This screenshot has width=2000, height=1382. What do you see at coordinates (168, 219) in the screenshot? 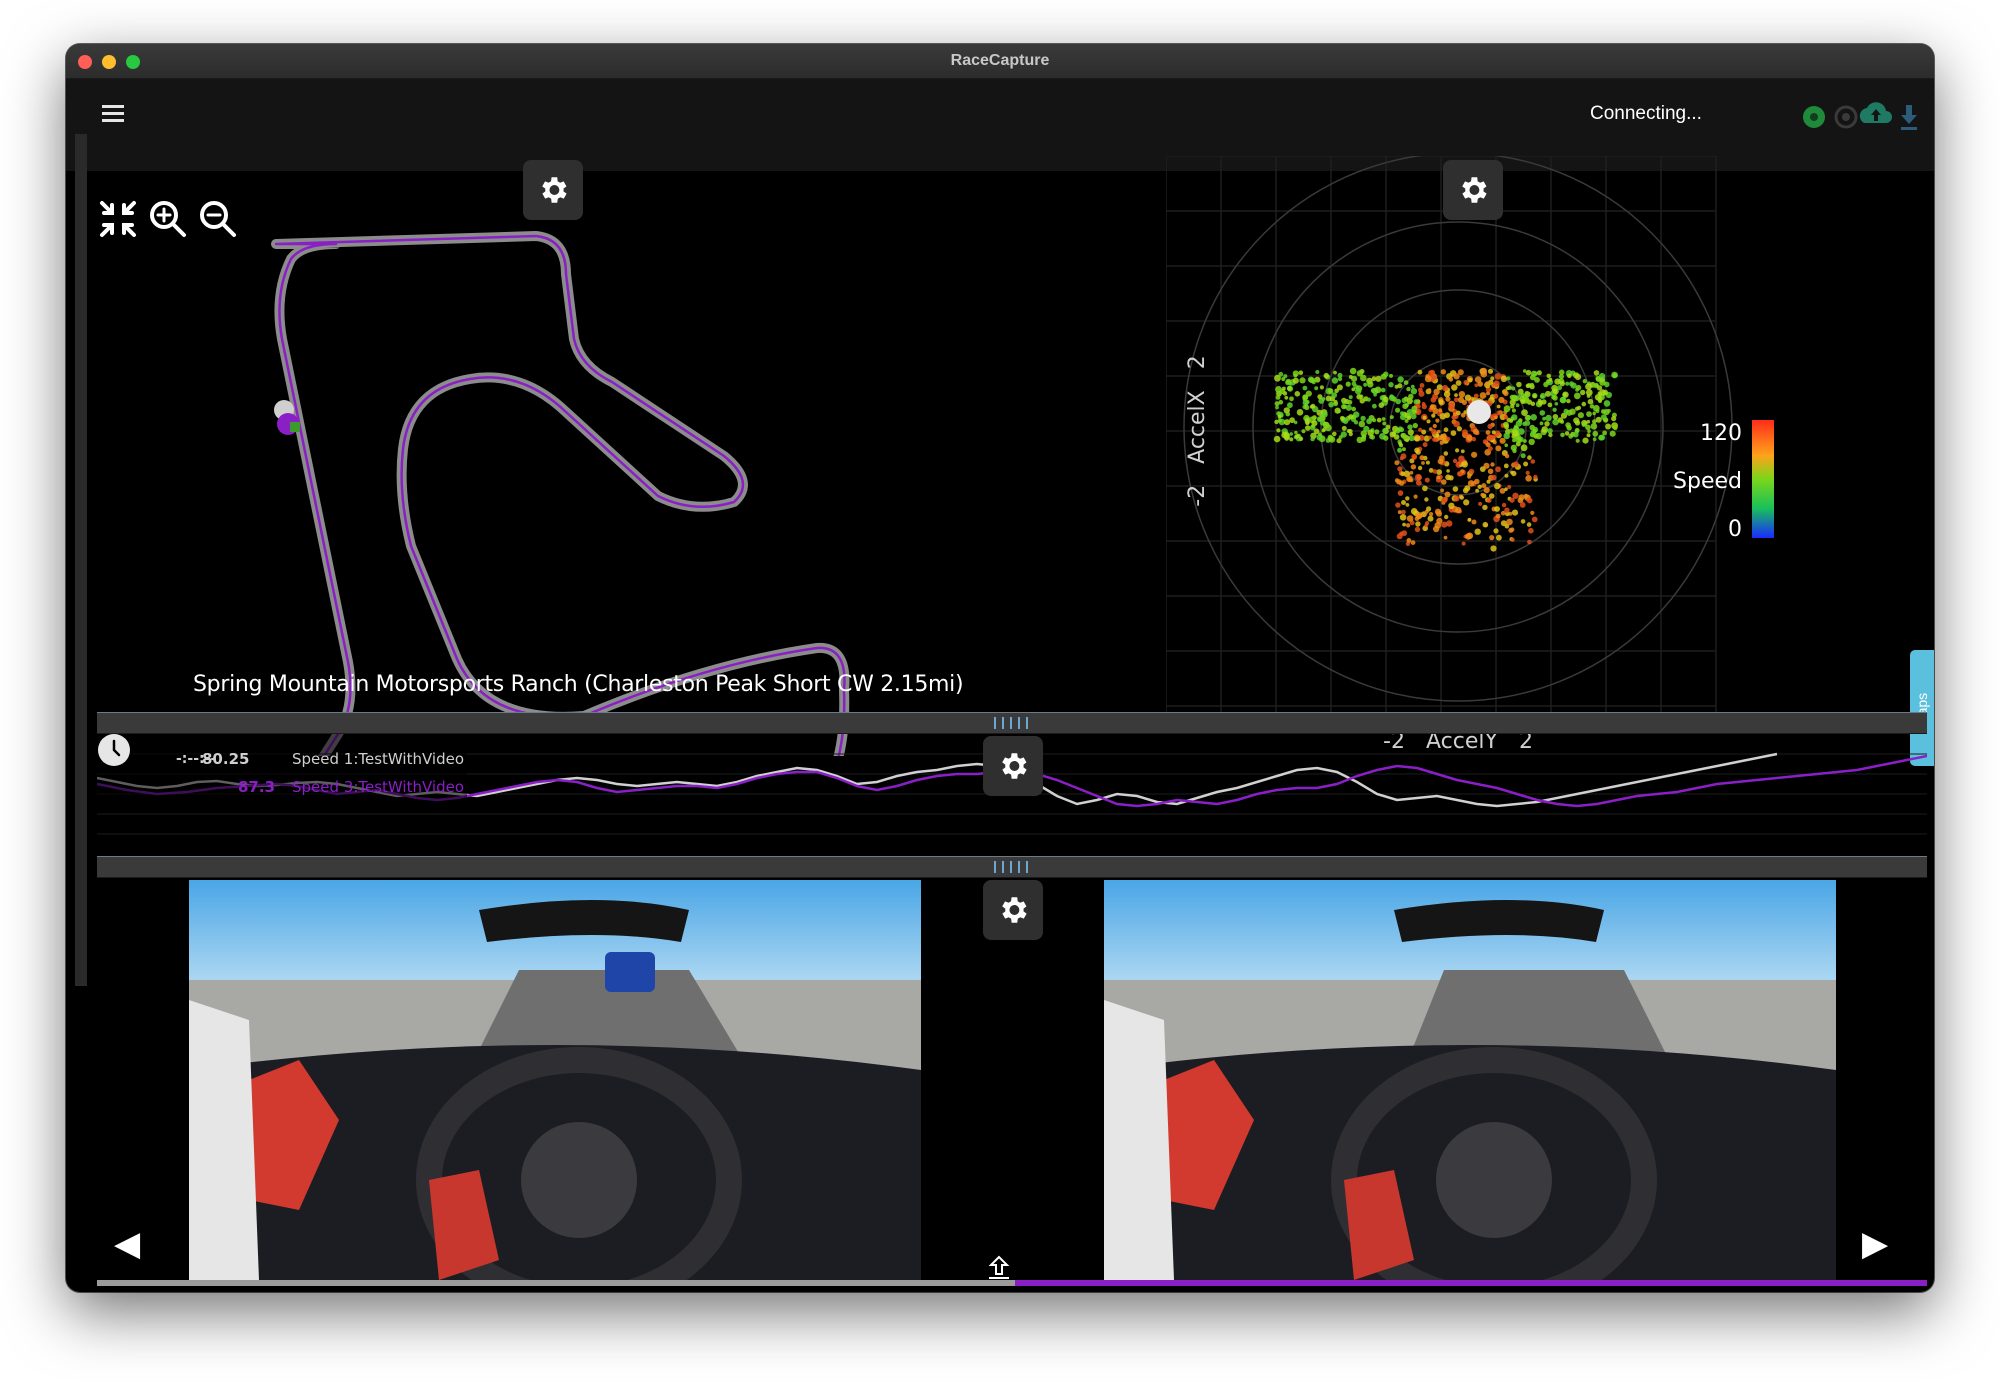
I see `zoom-in-icon` at bounding box center [168, 219].